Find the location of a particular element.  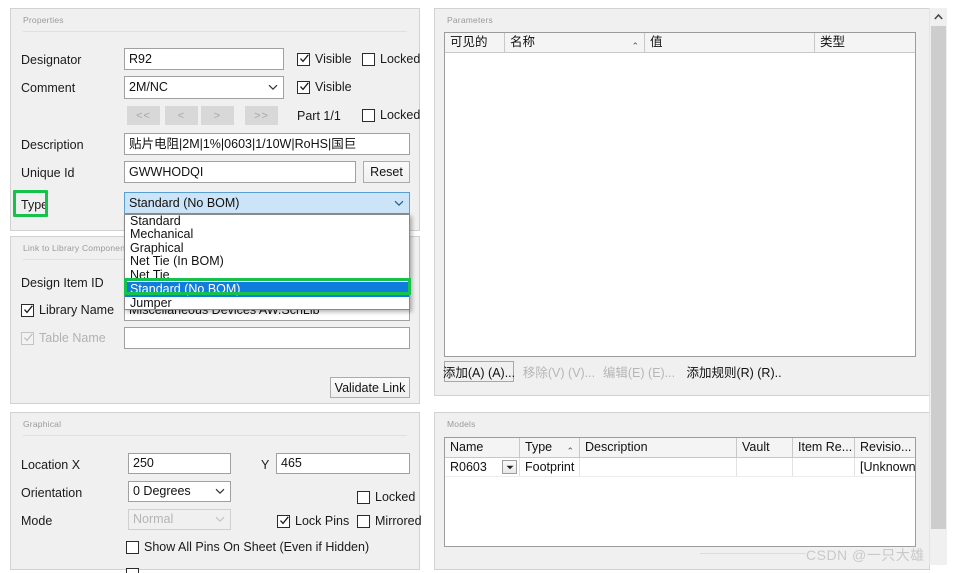

library-name-checkbox: Library Name is located at coordinates (67, 310).